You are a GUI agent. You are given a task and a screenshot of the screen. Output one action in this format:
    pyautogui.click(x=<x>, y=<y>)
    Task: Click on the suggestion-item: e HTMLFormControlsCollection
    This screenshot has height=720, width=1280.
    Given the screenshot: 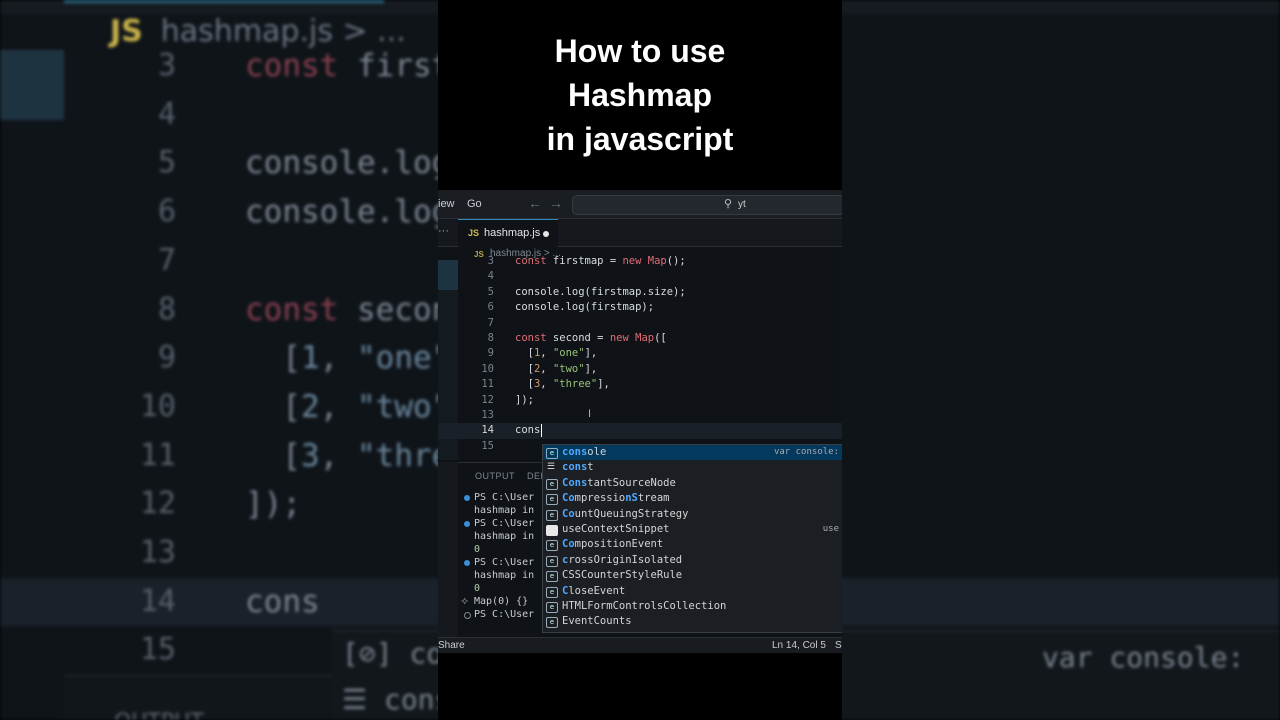 What is the action you would take?
    pyautogui.click(x=692, y=606)
    